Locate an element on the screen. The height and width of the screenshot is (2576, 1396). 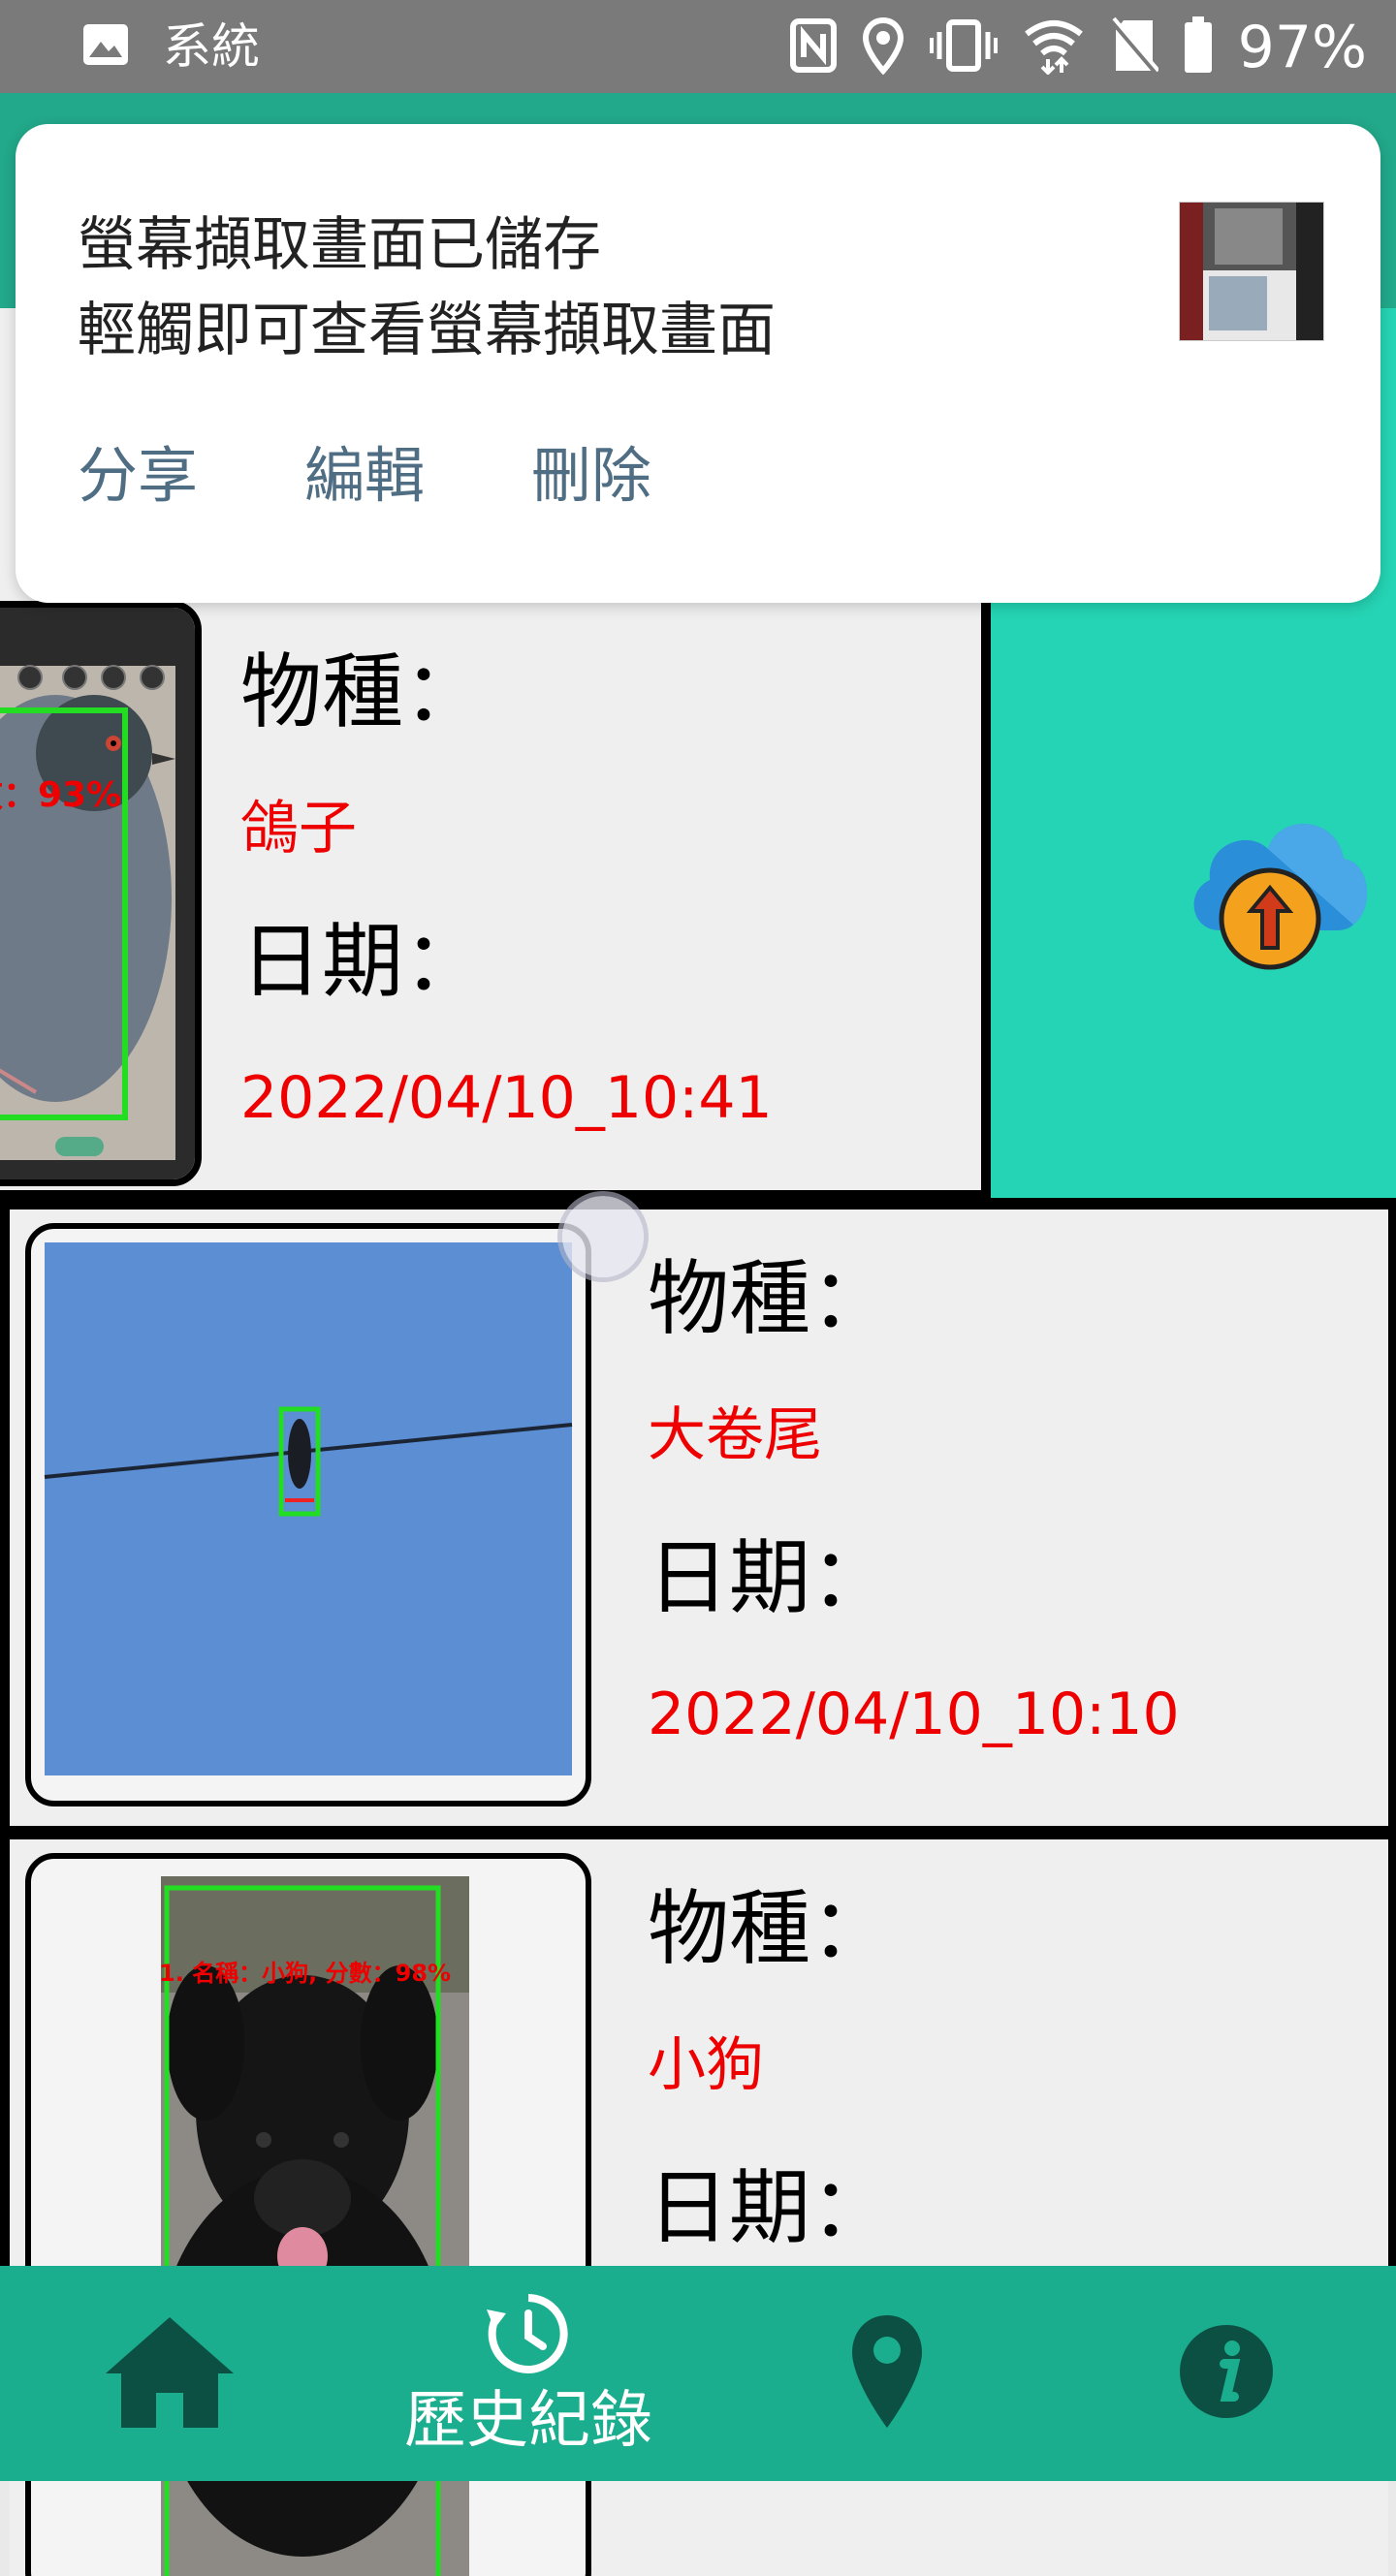
nav-home is located at coordinates (170, 2373).